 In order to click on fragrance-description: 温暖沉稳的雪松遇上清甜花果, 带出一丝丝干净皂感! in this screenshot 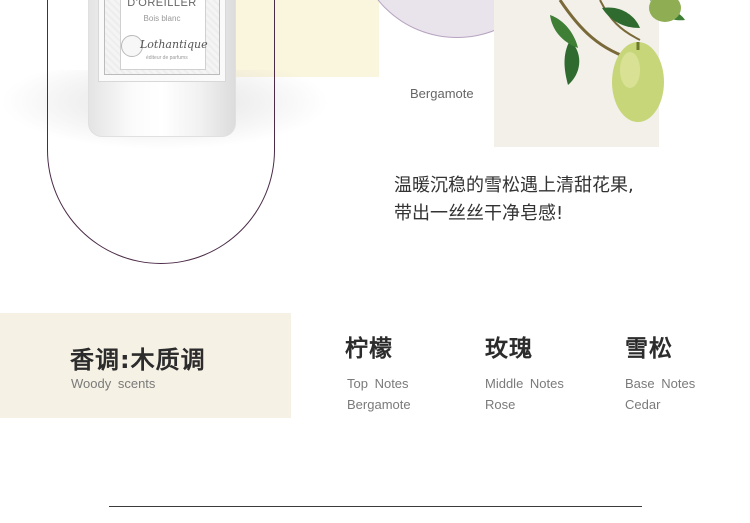, I will do `click(514, 200)`.